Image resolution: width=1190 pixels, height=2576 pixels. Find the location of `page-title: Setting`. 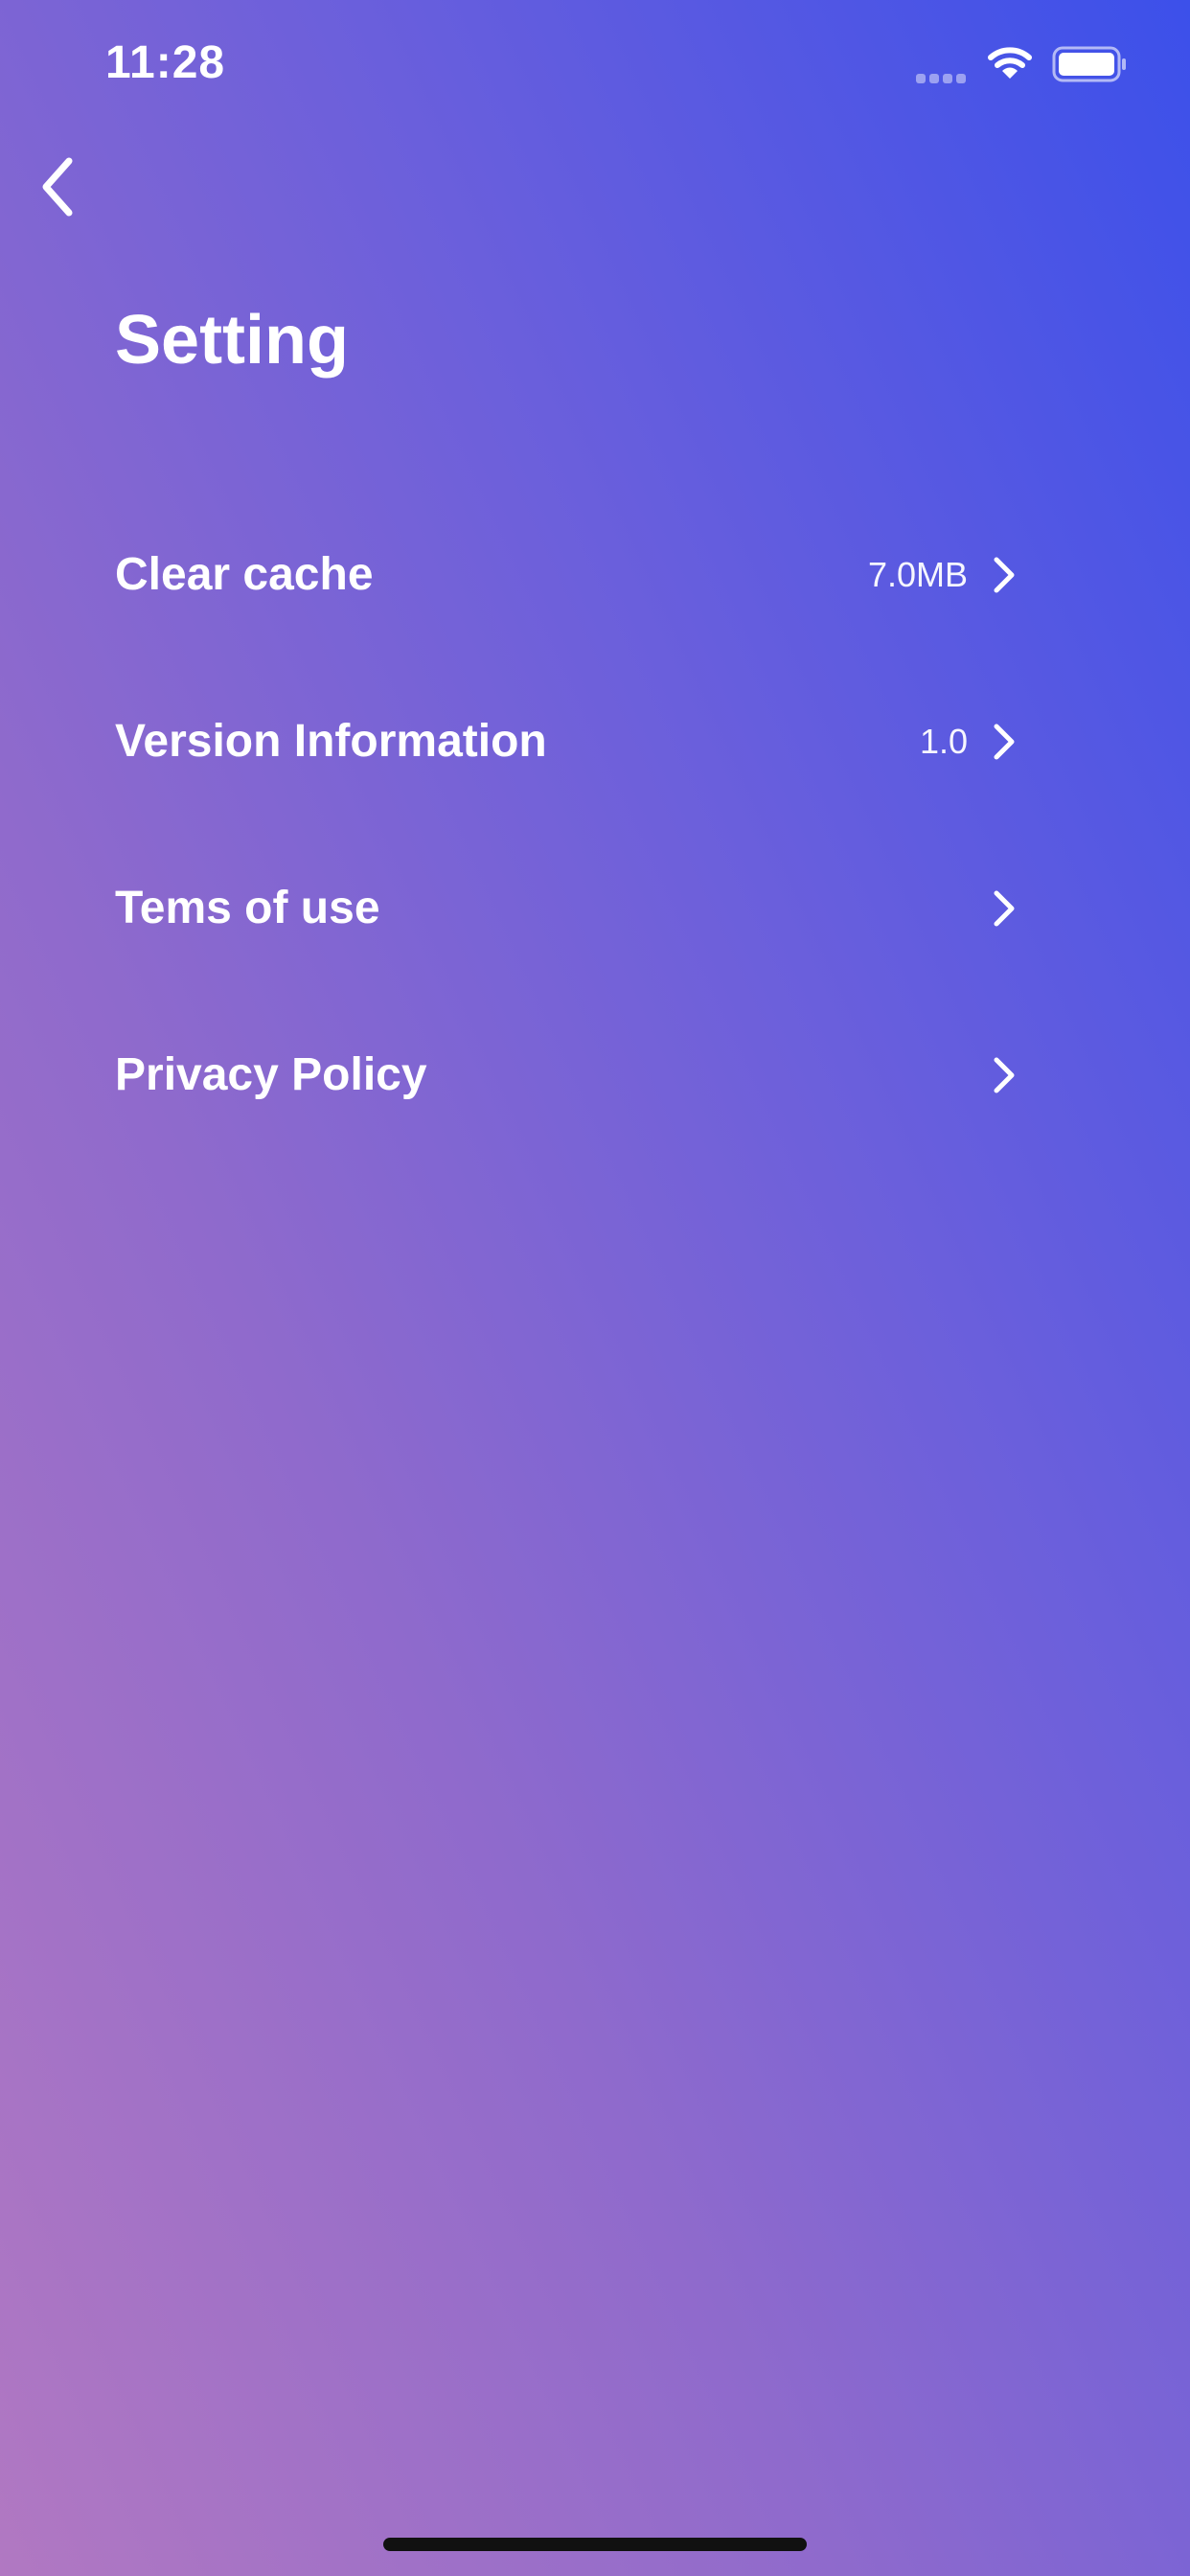

page-title: Setting is located at coordinates (232, 340).